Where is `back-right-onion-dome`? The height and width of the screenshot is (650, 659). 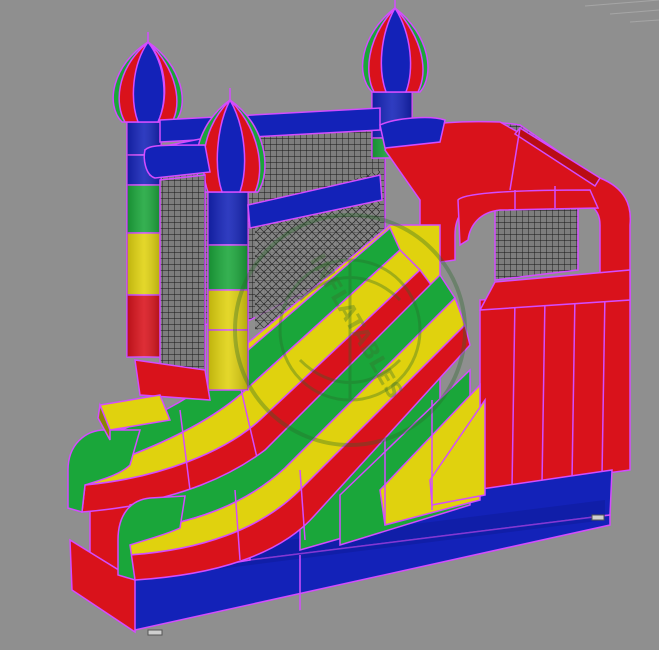
back-right-onion-dome is located at coordinates (395, 46).